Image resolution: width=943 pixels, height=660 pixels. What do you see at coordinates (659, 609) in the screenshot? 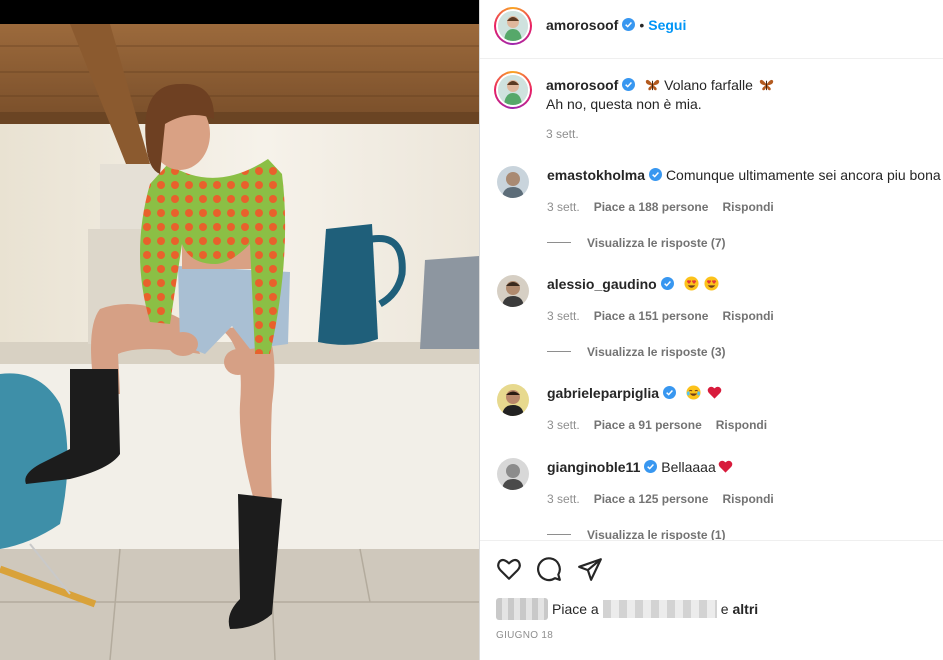
I see `blurred-liker-name` at bounding box center [659, 609].